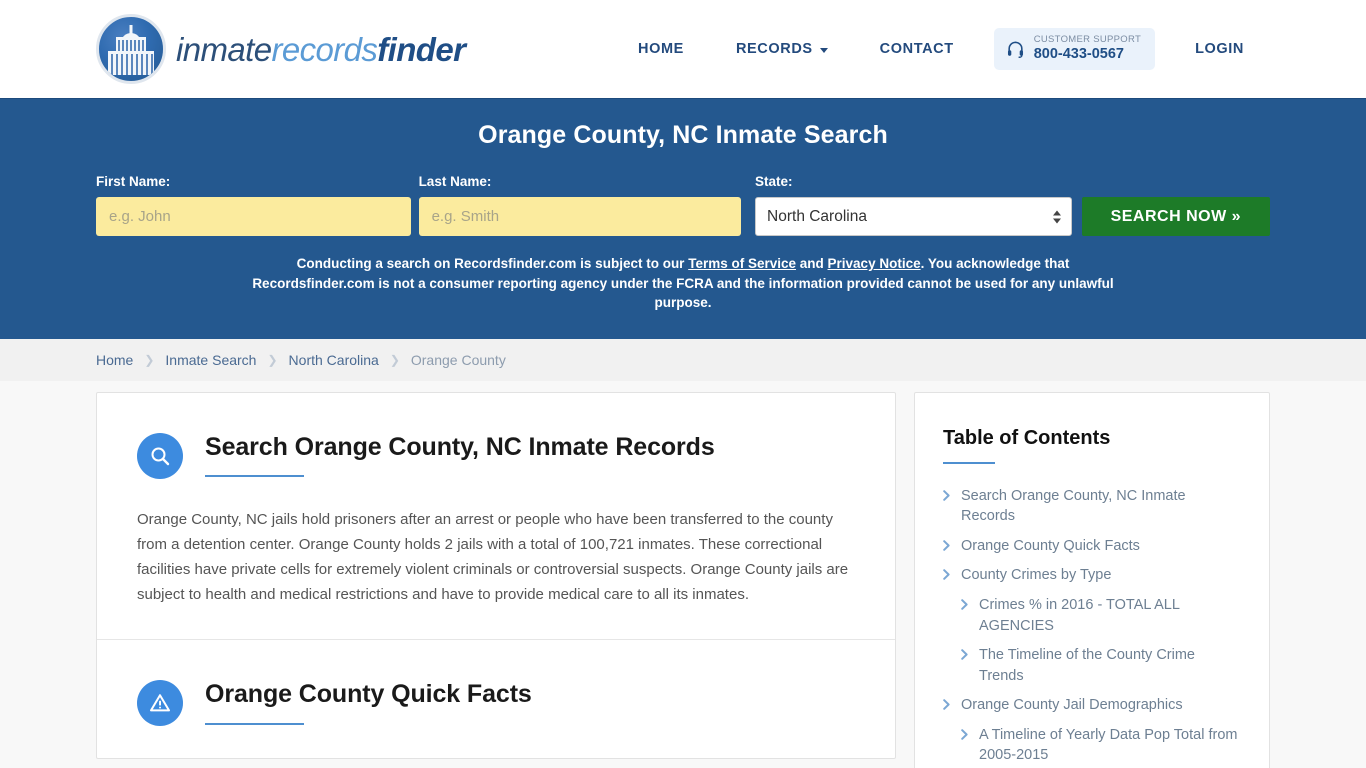 The image size is (1366, 768). I want to click on magnifier-icon, so click(160, 455).